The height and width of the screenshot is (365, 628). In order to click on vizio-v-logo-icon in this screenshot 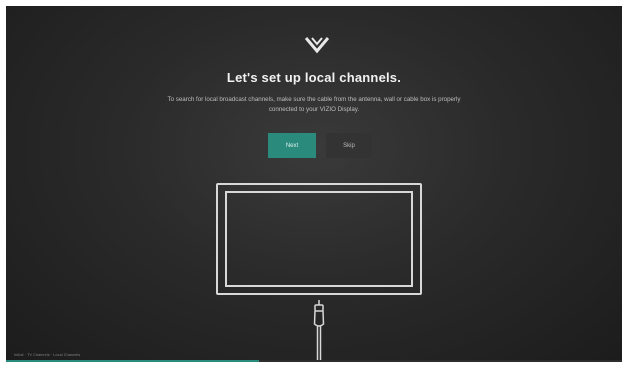, I will do `click(317, 45)`.